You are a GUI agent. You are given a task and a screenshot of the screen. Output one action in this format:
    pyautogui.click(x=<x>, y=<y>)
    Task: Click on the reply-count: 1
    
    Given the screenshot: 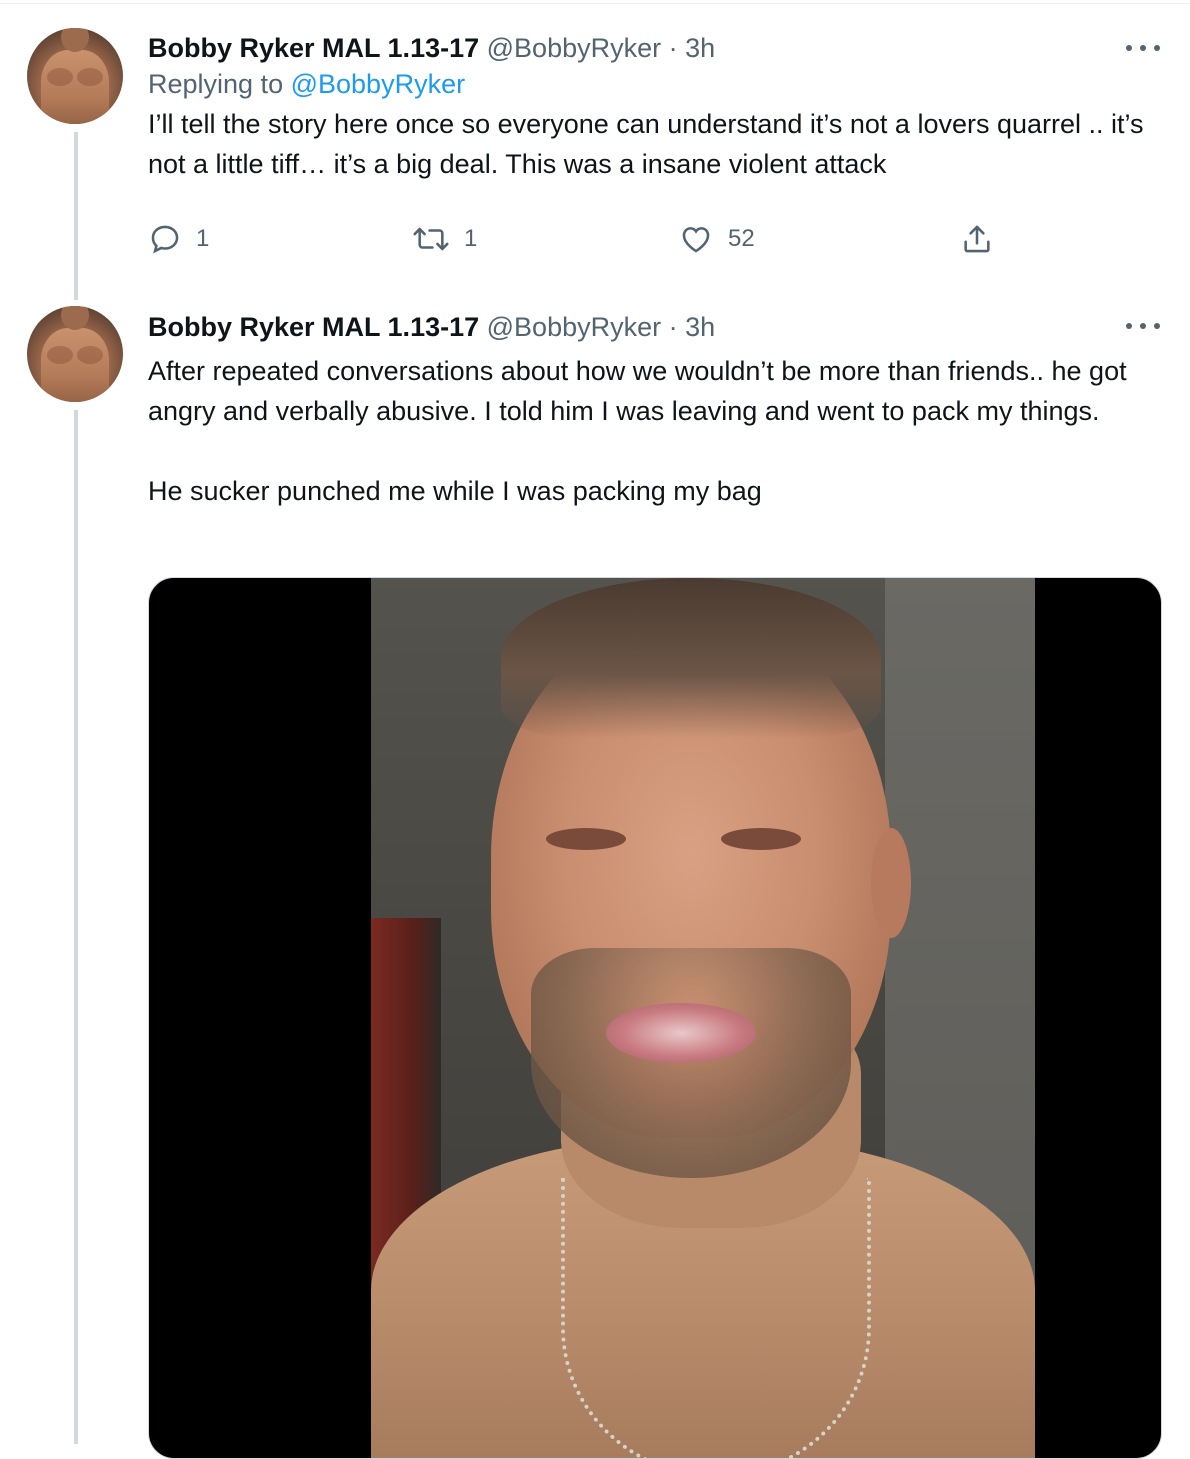 What is the action you would take?
    pyautogui.click(x=203, y=238)
    